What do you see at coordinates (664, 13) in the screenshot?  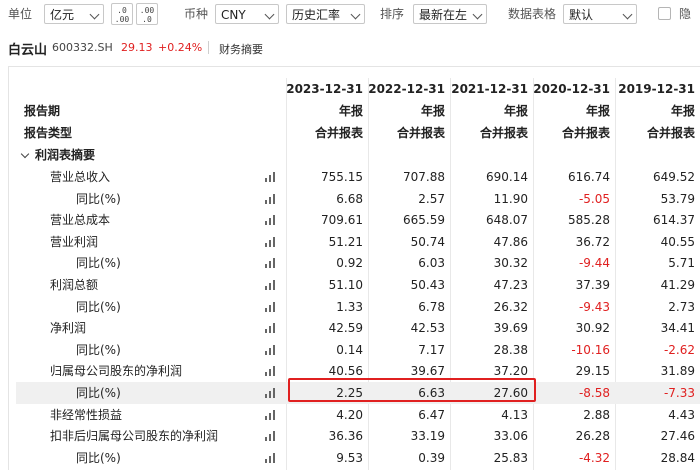 I see `hide-checkbox` at bounding box center [664, 13].